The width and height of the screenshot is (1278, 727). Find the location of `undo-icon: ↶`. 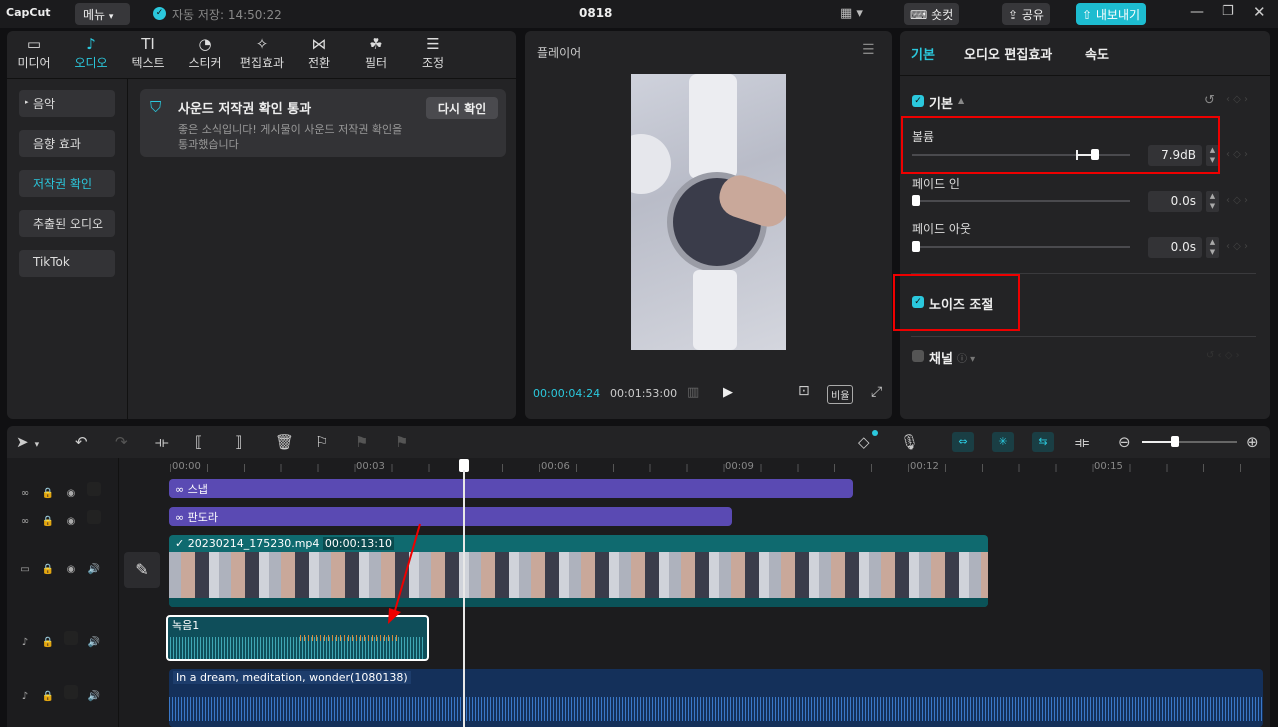

undo-icon: ↶ is located at coordinates (81, 442).